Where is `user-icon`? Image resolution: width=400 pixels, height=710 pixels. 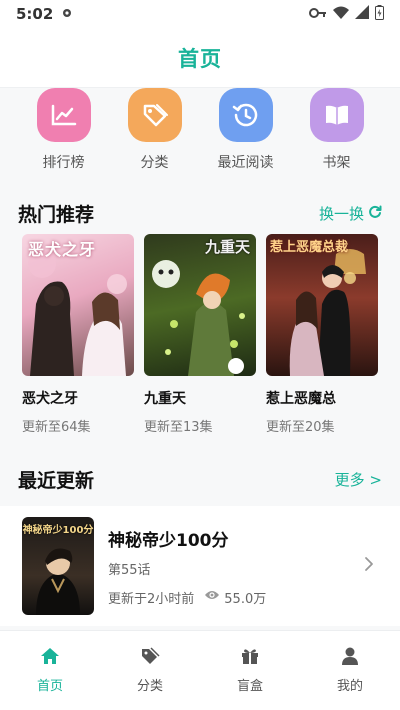
user-icon is located at coordinates (350, 658).